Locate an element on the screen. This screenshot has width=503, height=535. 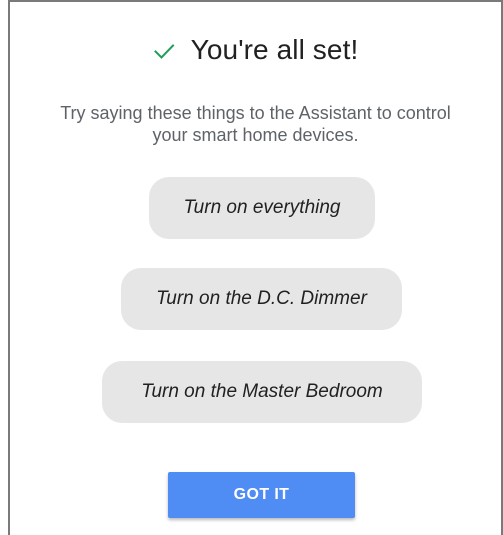
got-it-button-label: GOT IT is located at coordinates (261, 494).